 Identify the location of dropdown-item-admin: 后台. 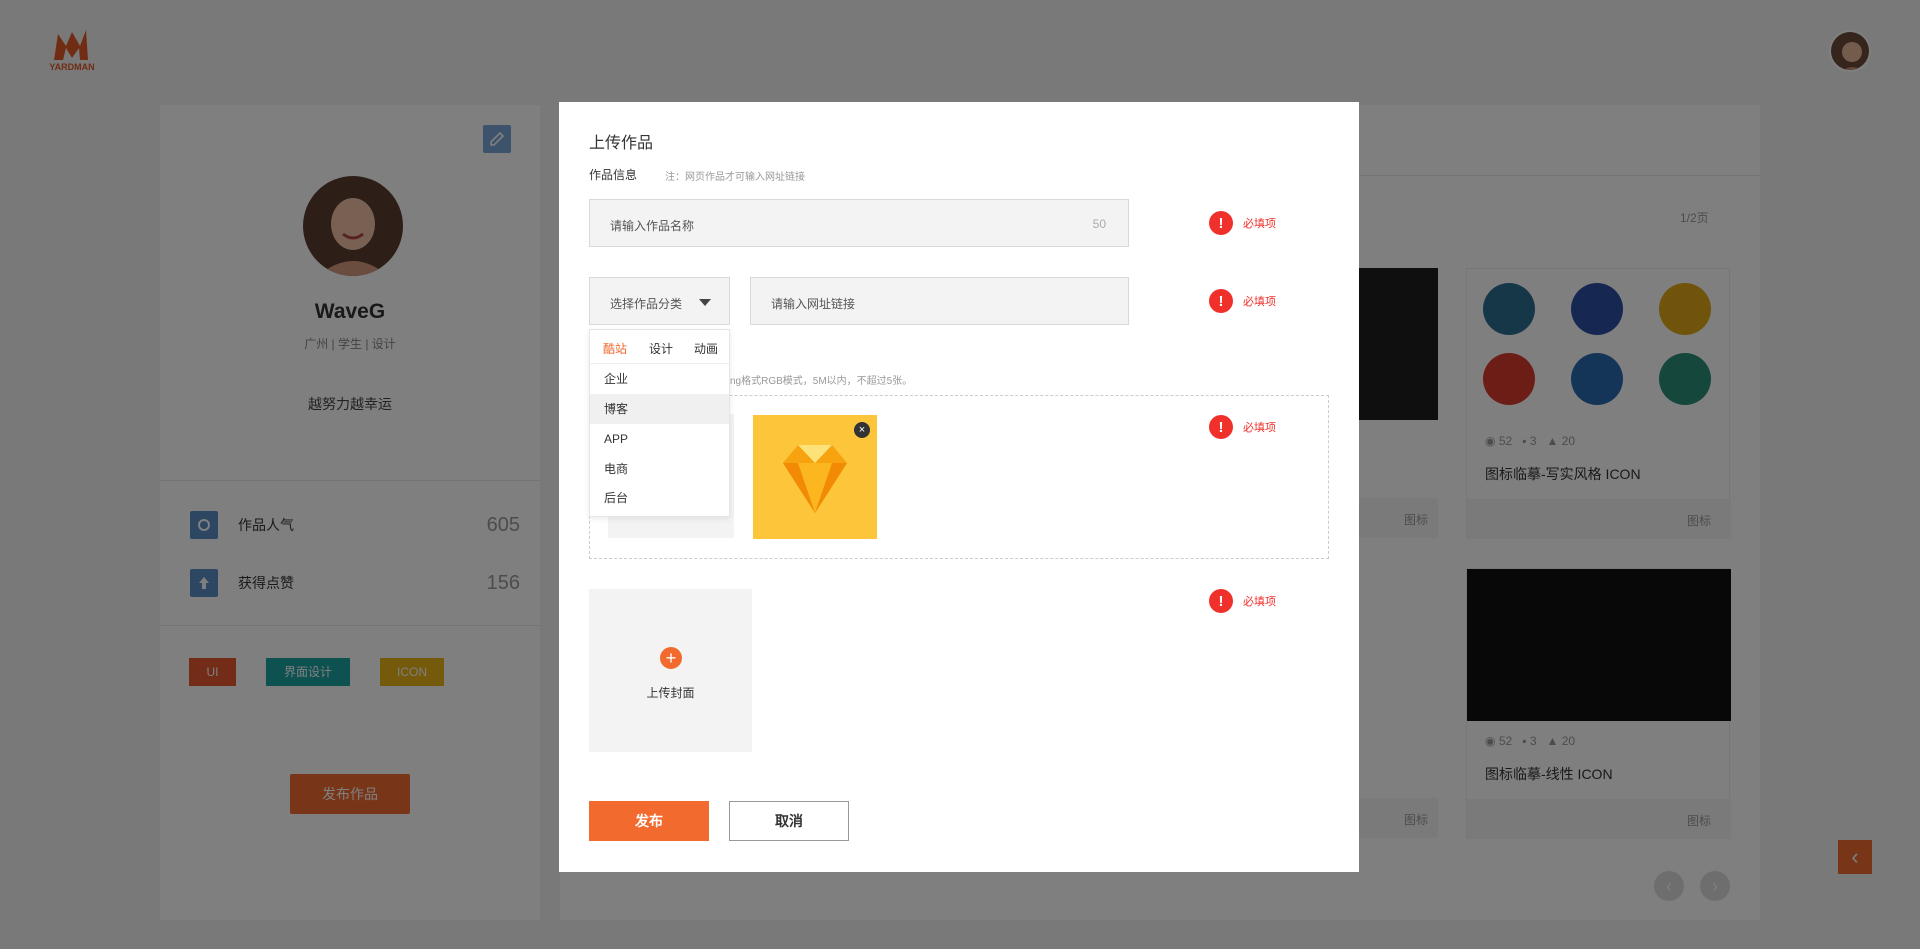
(659, 498).